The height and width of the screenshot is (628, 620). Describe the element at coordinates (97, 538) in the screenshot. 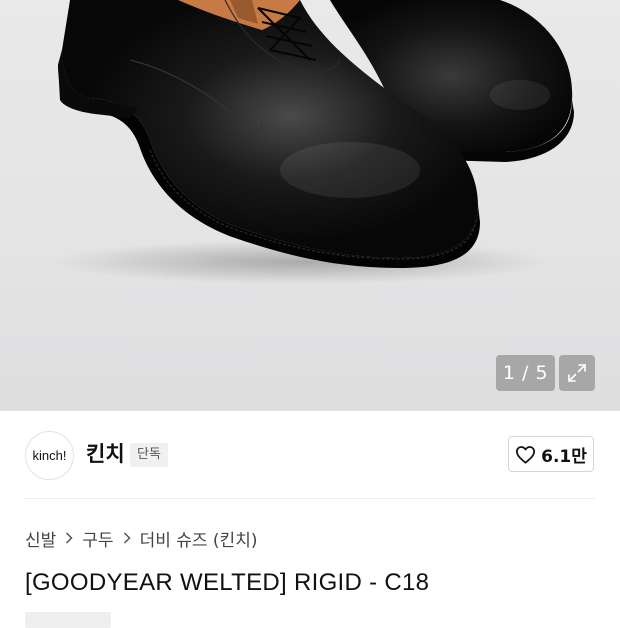

I see `breadcrumb-item-dress-shoes: 구두` at that location.